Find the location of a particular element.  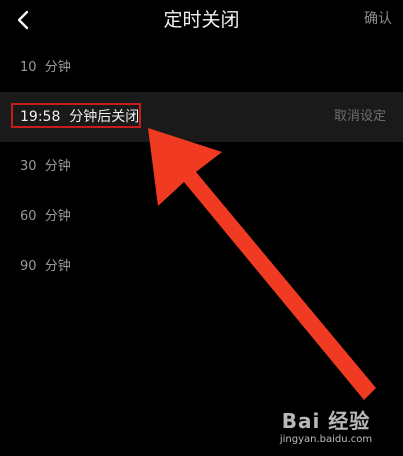

highlight-annotation-box is located at coordinates (76, 115).